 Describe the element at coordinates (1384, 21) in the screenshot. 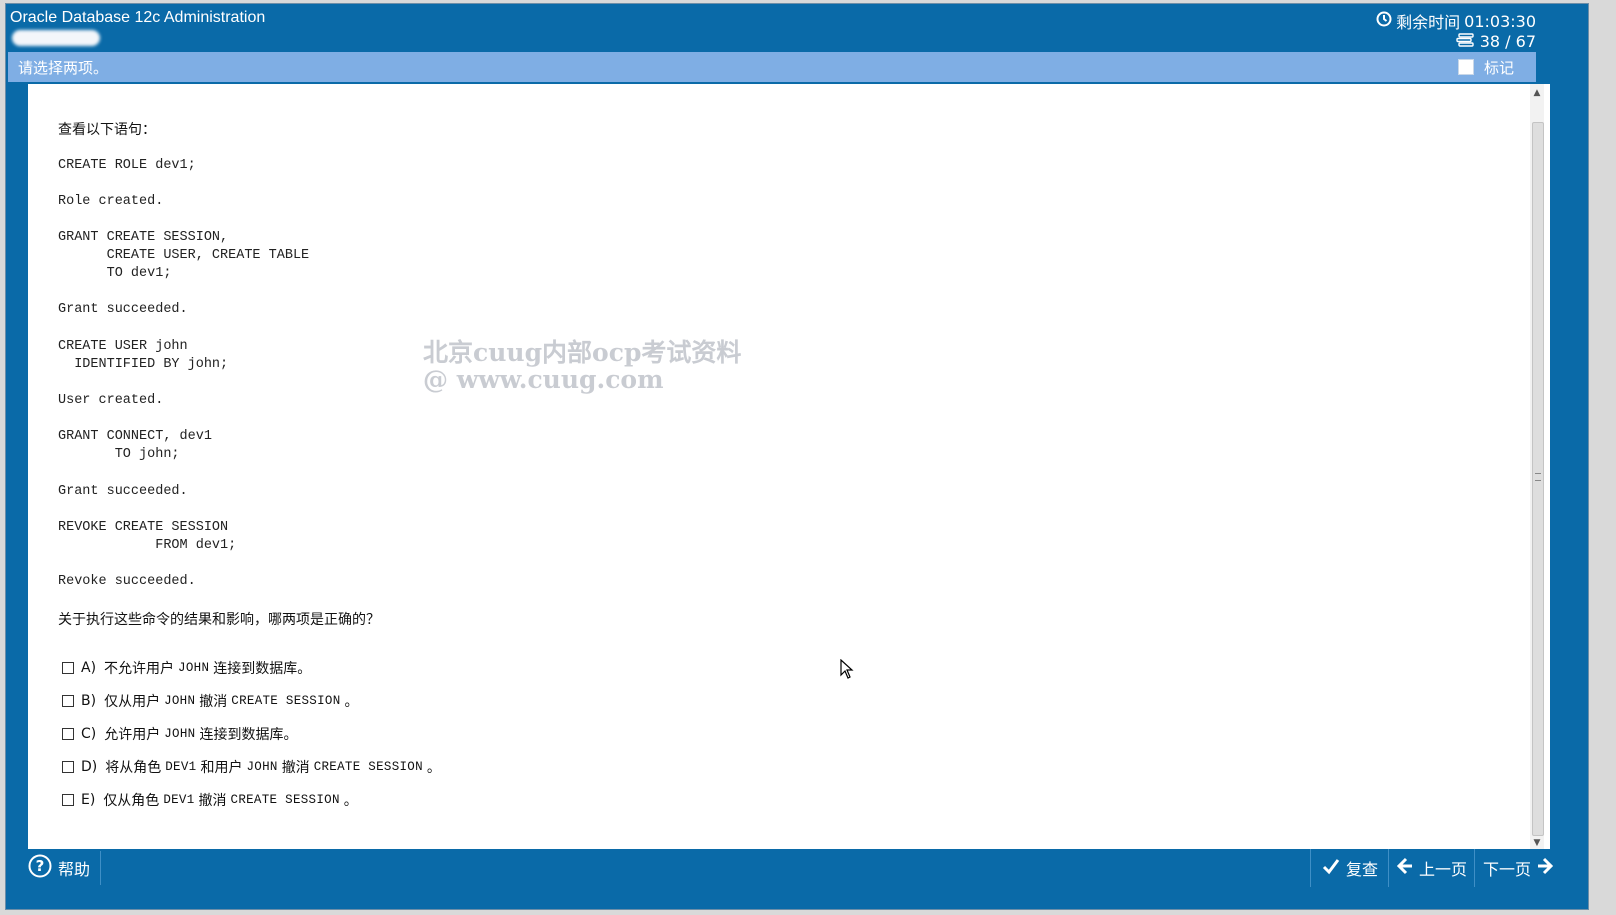

I see `clock-icon` at that location.